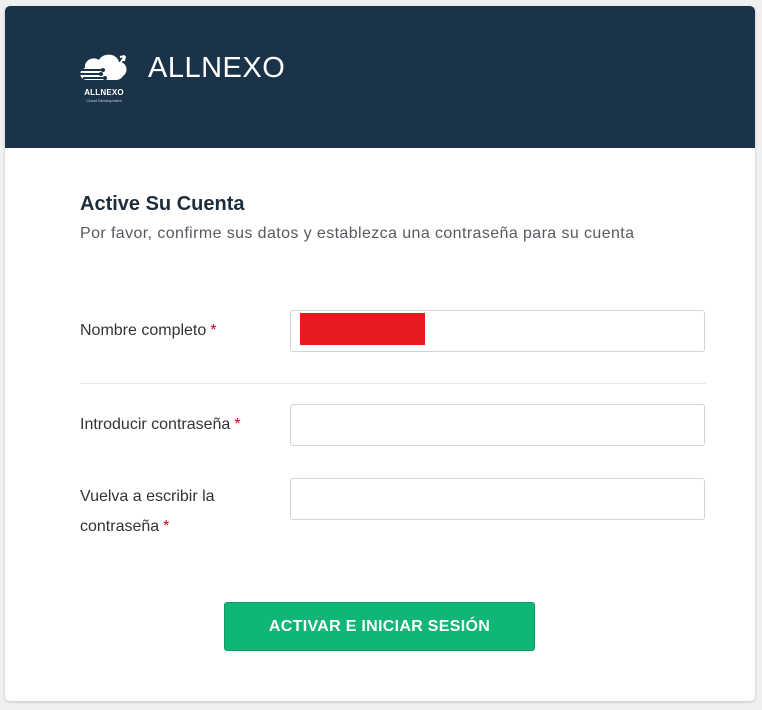 The height and width of the screenshot is (710, 762). I want to click on full-name-label-text: Nombre completo, so click(143, 330).